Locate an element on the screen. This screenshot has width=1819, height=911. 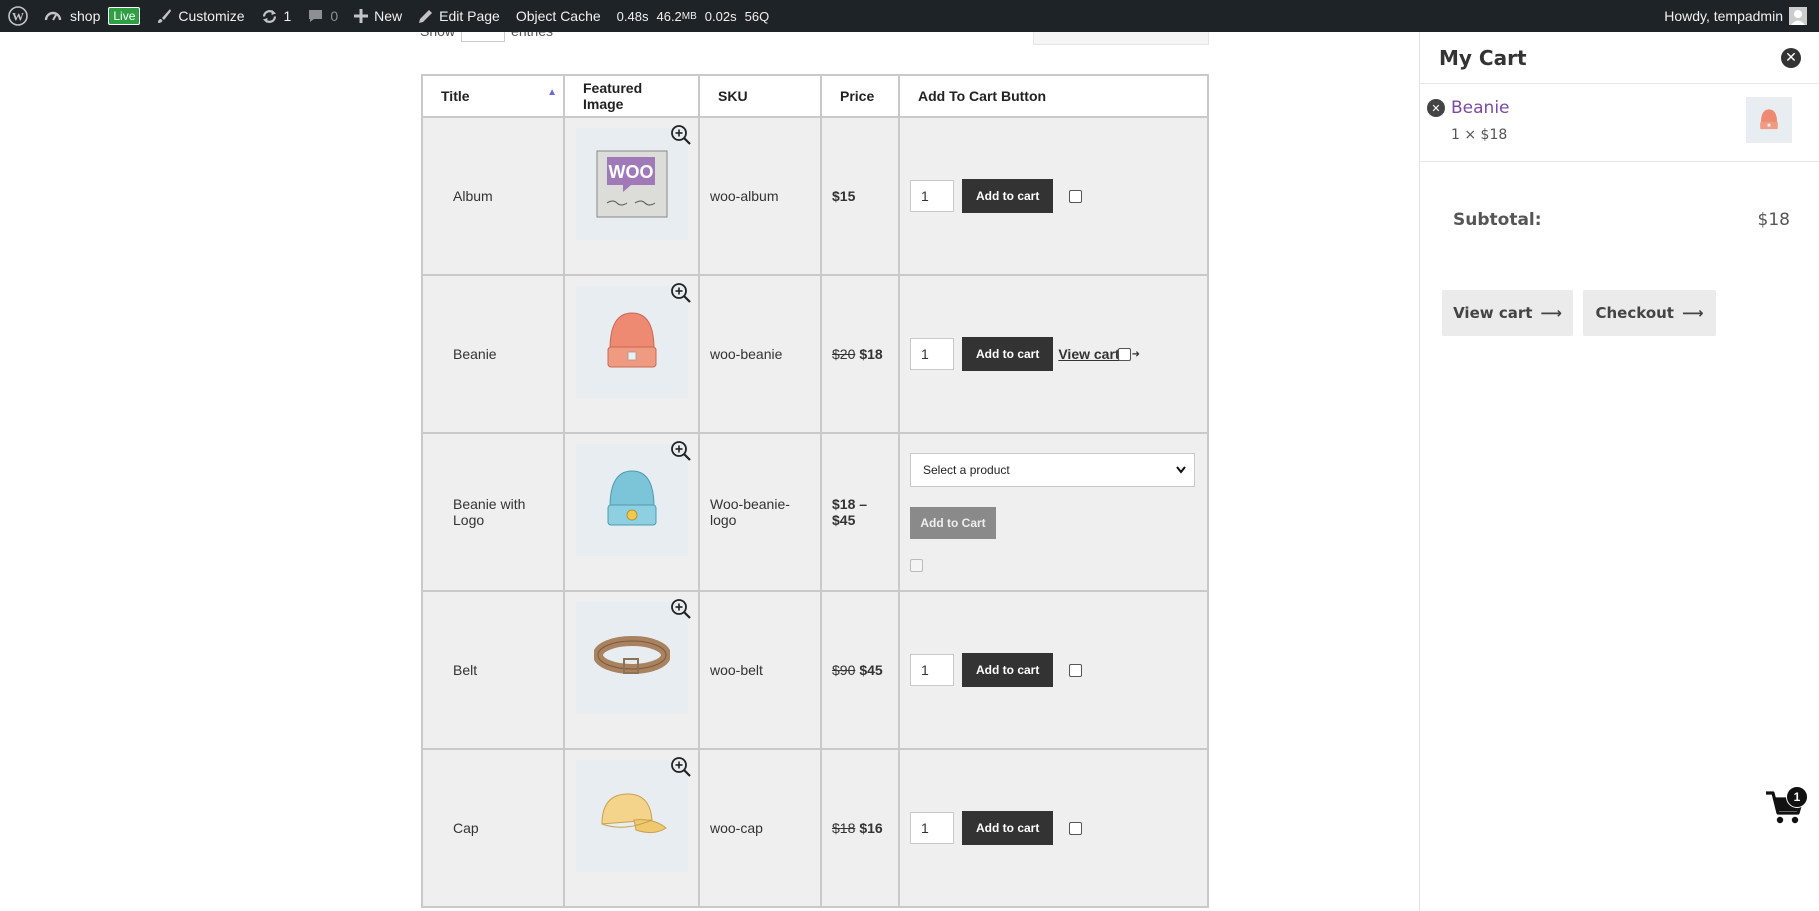
dashboard-icon is located at coordinates (53, 16).